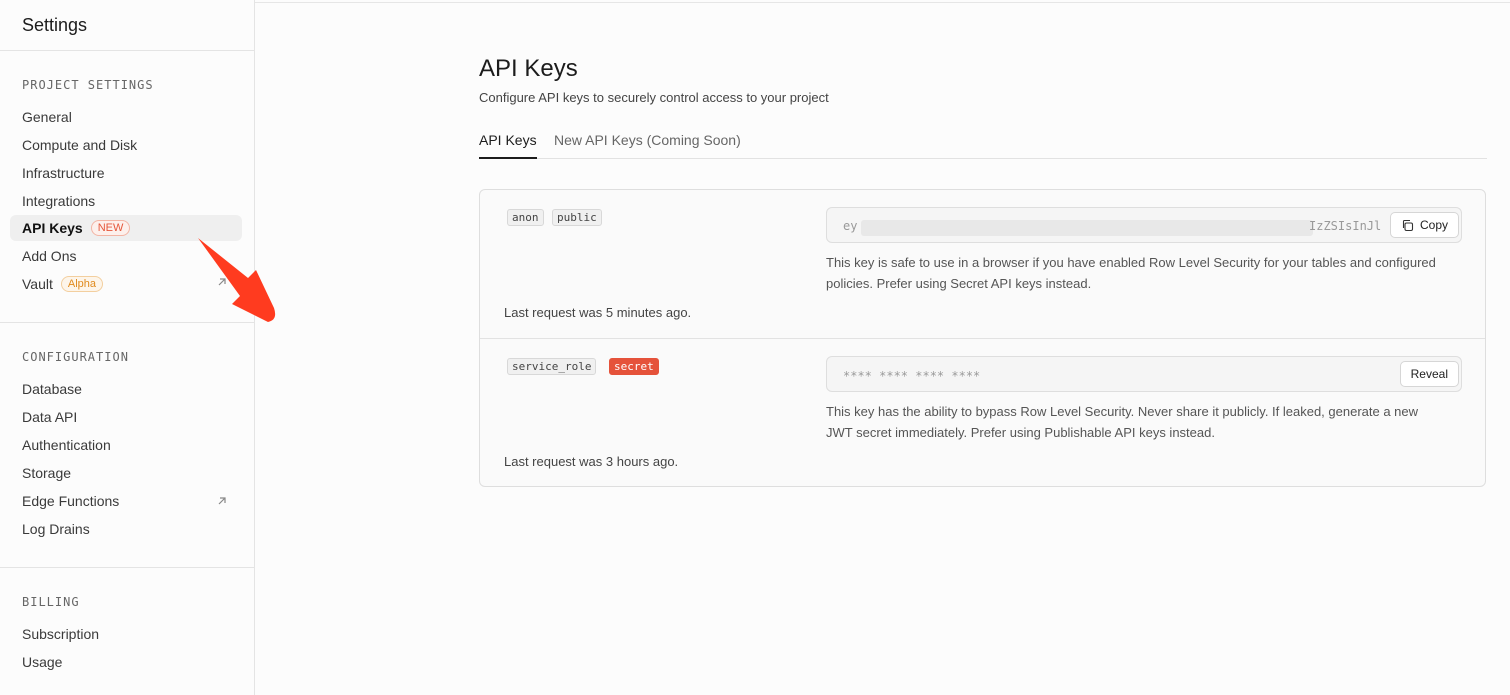 The width and height of the screenshot is (1510, 695). I want to click on sidebar-item-storage: Storage, so click(126, 473).